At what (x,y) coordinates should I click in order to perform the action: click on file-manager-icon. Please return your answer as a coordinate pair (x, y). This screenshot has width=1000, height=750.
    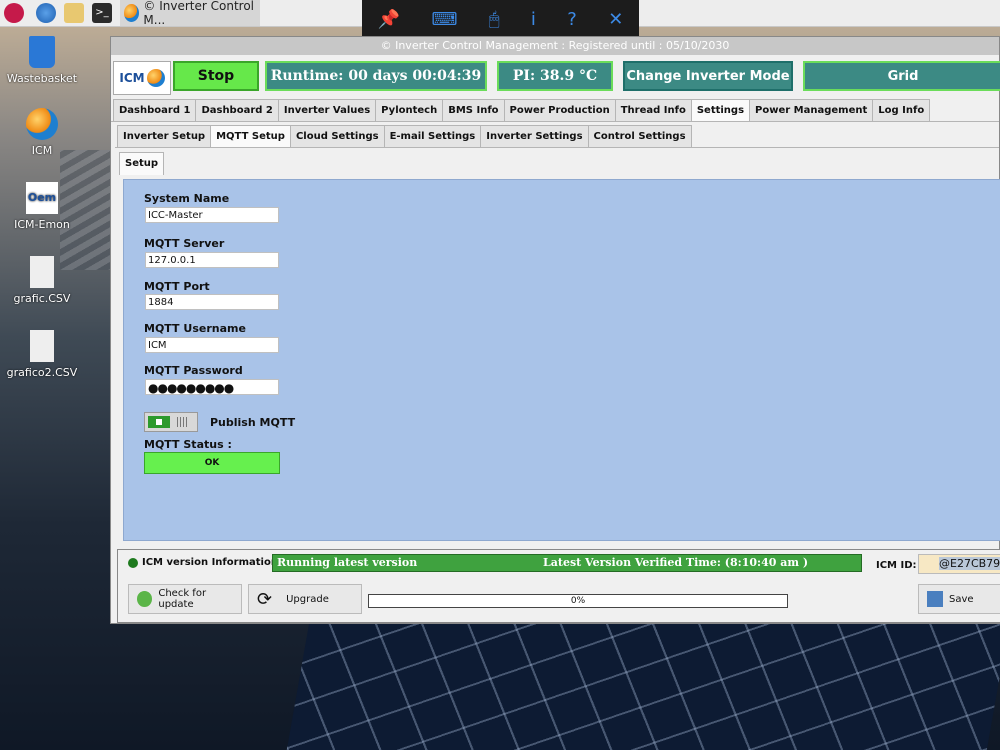
    Looking at the image, I should click on (74, 13).